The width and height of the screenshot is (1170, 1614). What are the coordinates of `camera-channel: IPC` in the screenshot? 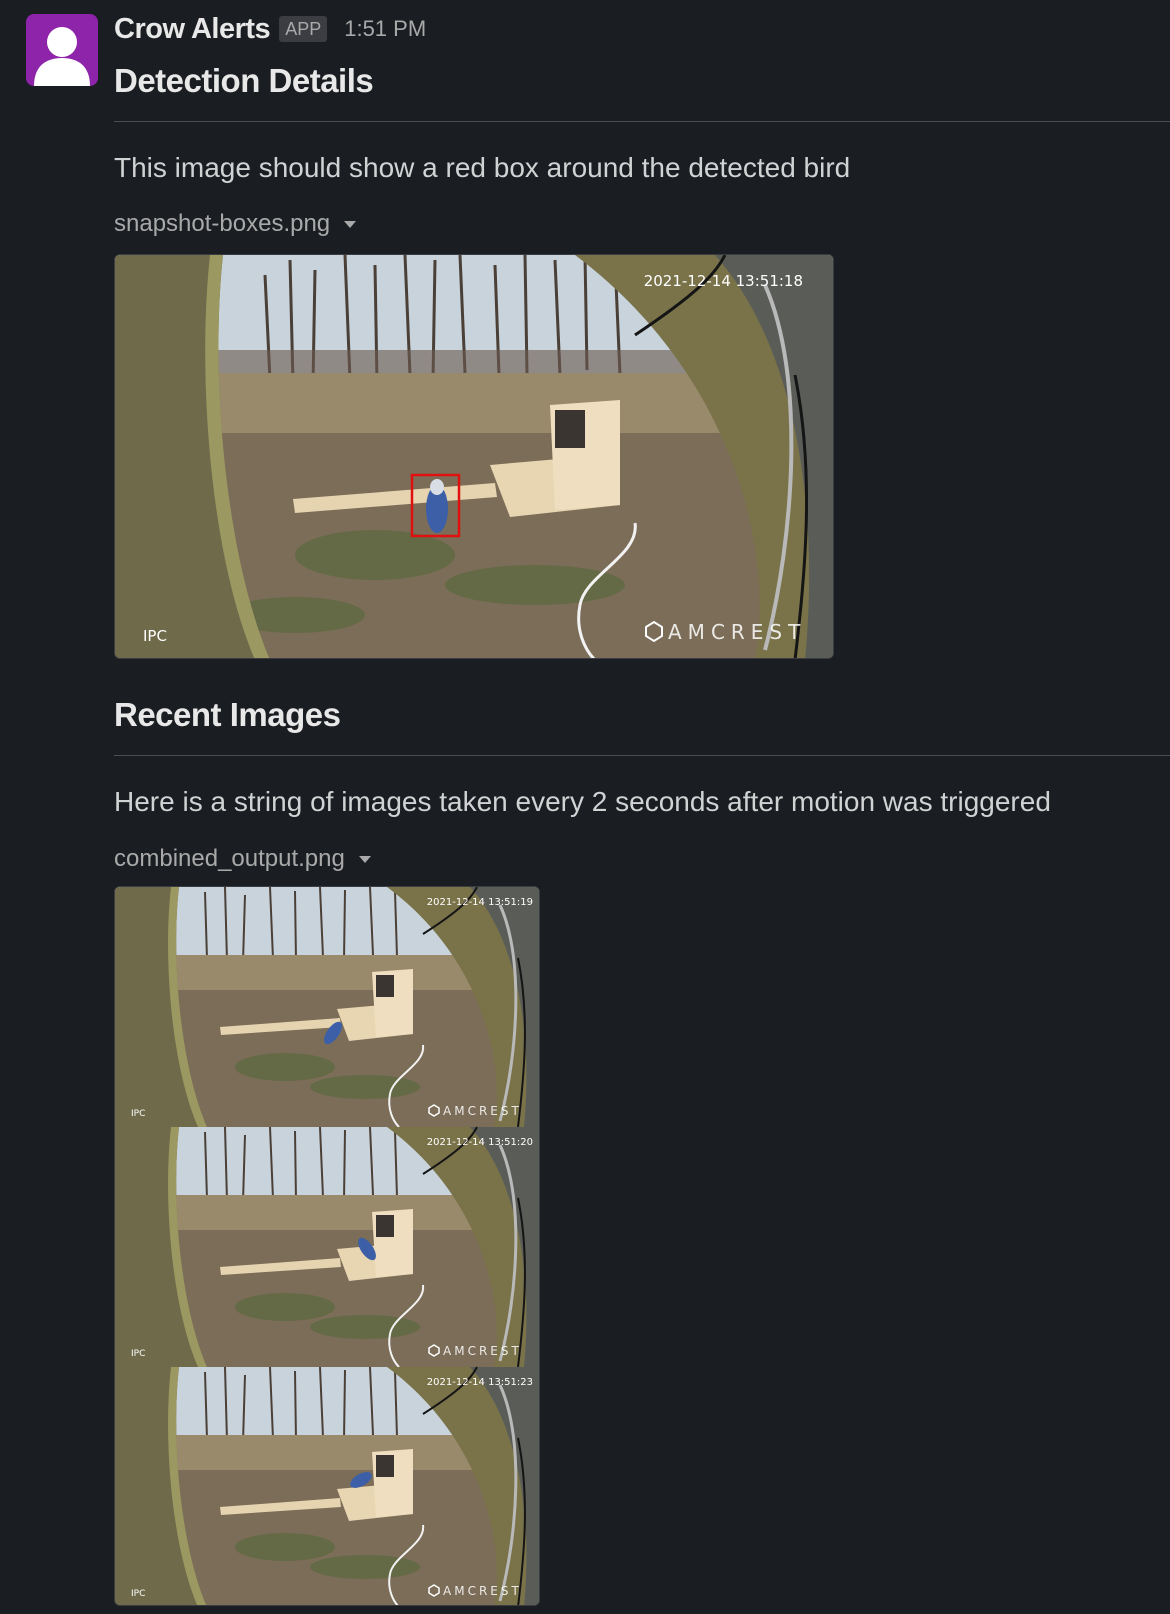 It's located at (155, 636).